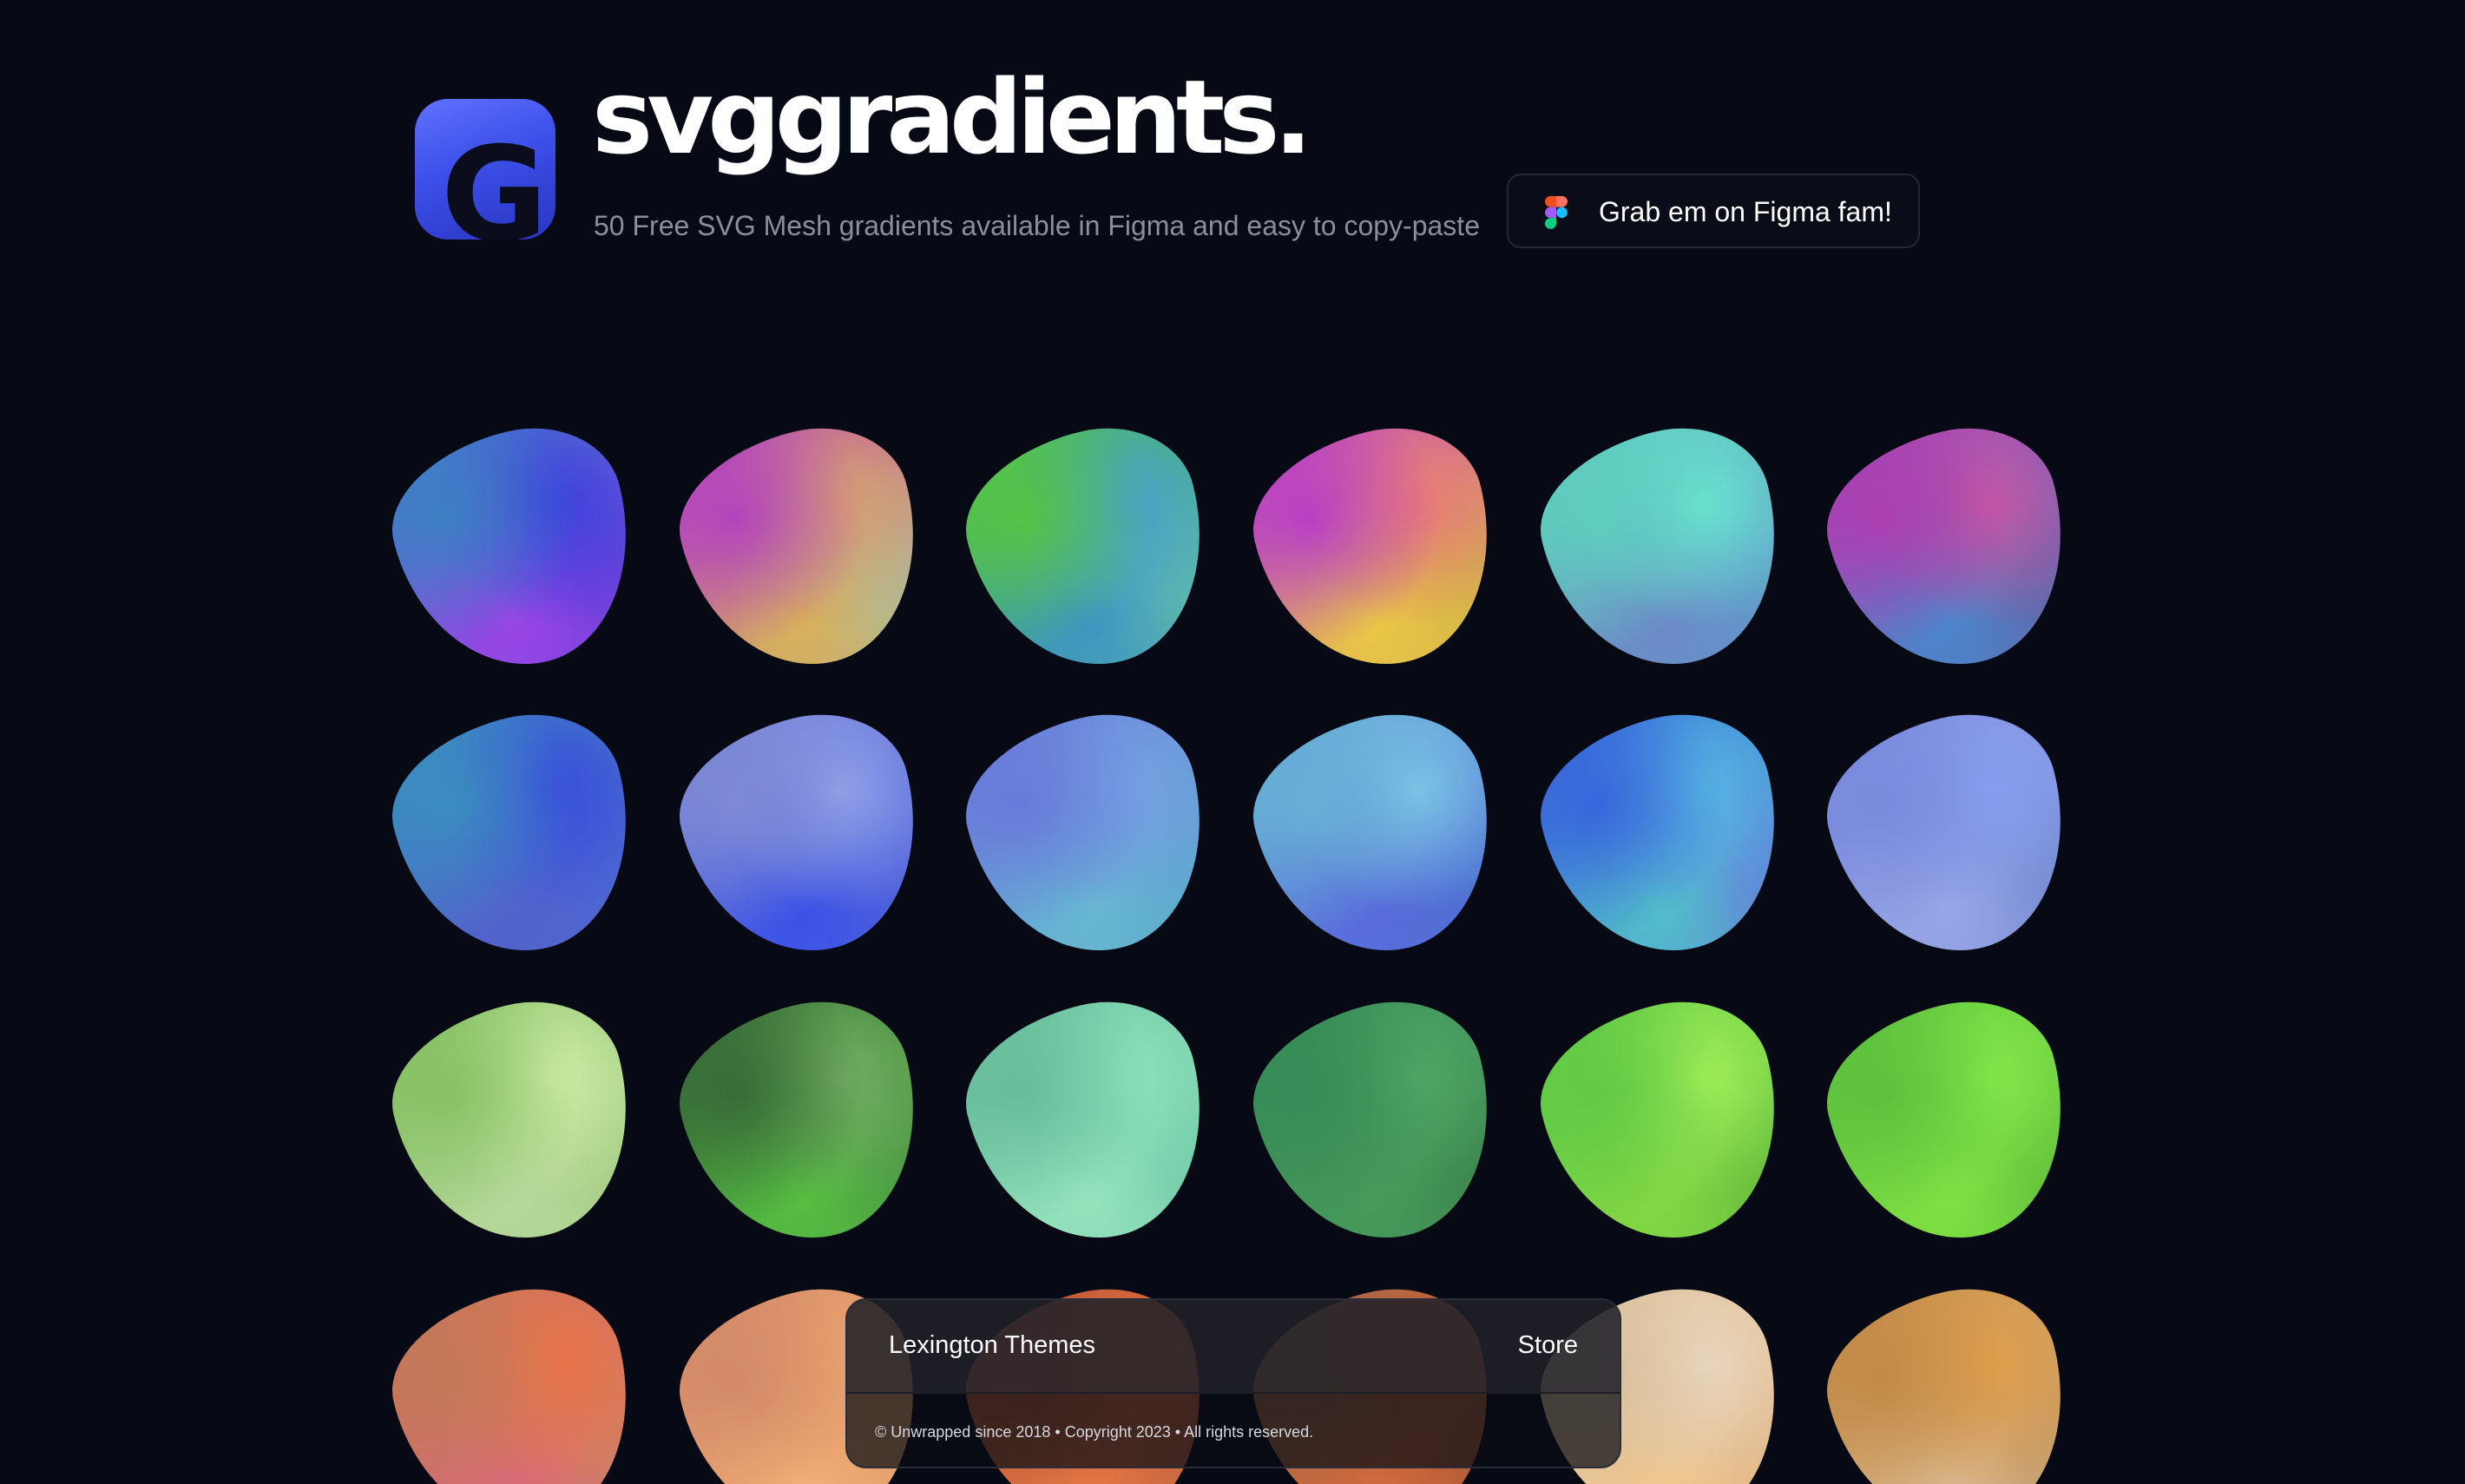 The width and height of the screenshot is (2465, 1484). What do you see at coordinates (952, 117) in the screenshot?
I see `site-title: svggradients.` at bounding box center [952, 117].